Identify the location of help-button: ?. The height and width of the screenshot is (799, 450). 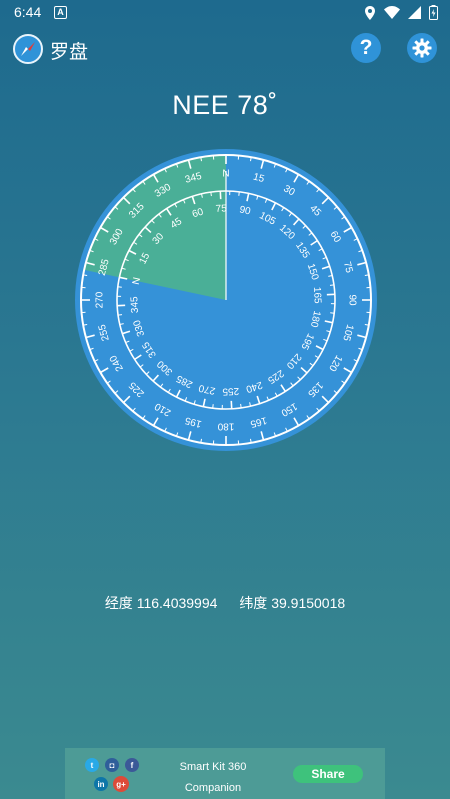
(366, 48).